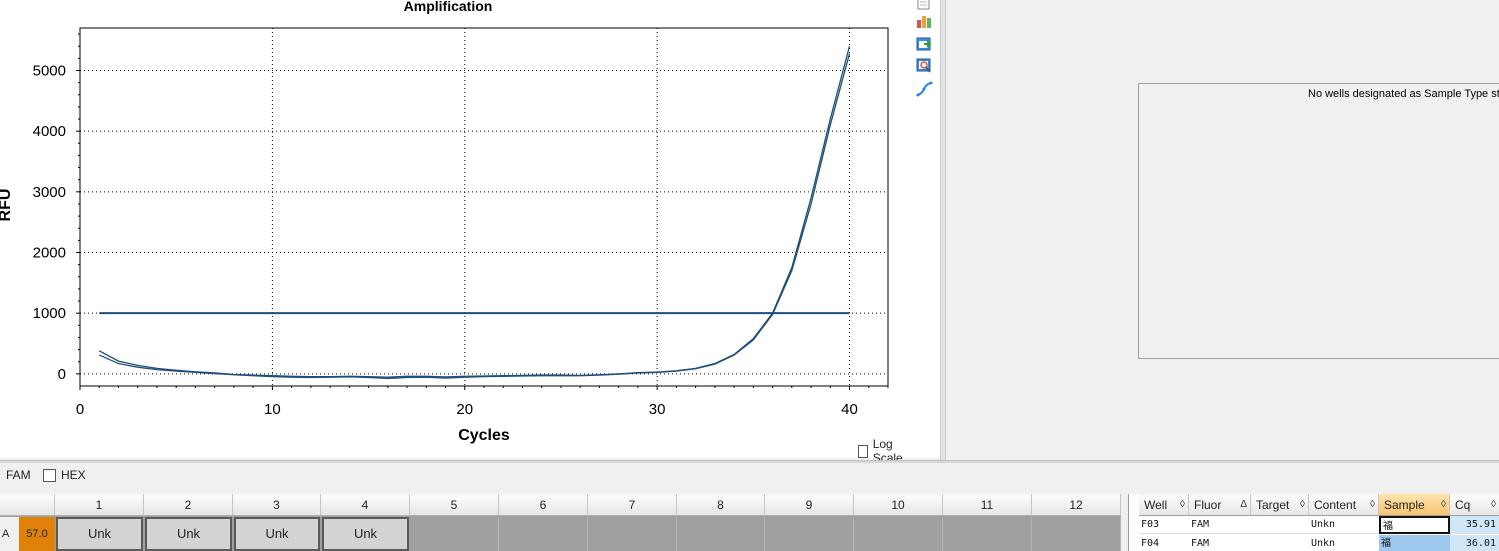 The image size is (1499, 551). I want to click on cell-cq: 36.01, so click(1474, 543).